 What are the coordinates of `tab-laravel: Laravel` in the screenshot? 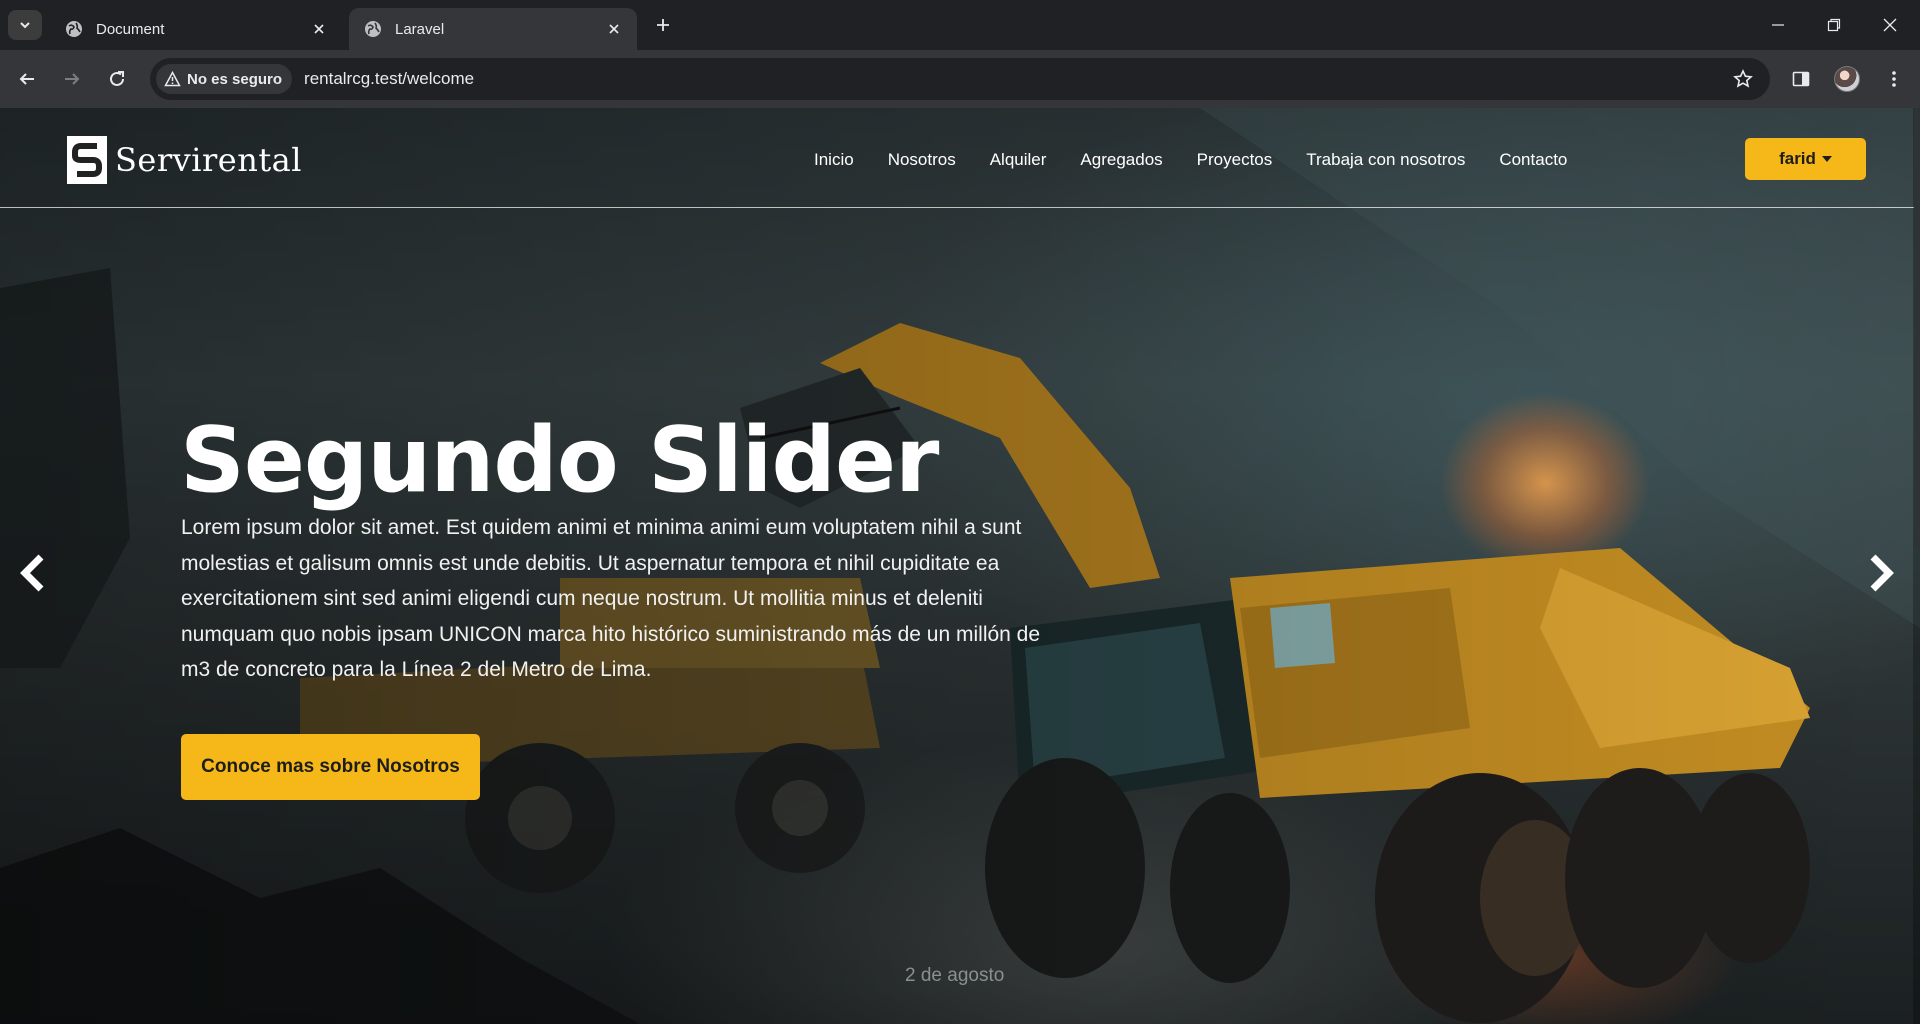 It's located at (493, 29).